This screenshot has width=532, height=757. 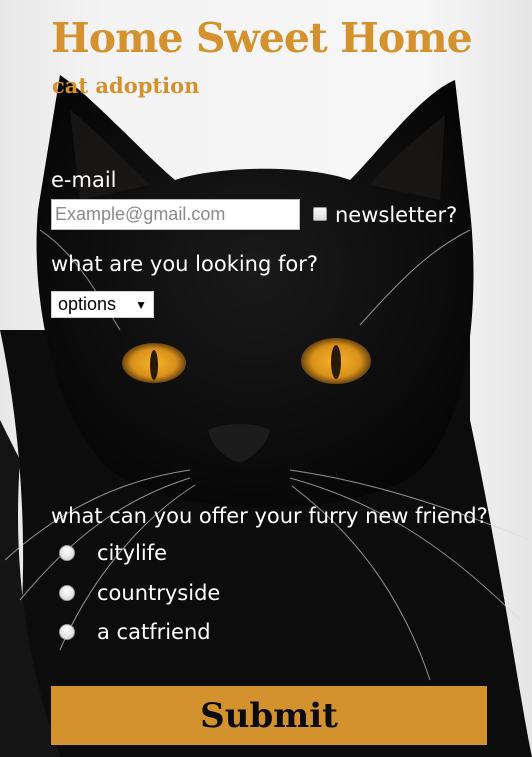 What do you see at coordinates (396, 215) in the screenshot?
I see `newsletter-label: newsletter?` at bounding box center [396, 215].